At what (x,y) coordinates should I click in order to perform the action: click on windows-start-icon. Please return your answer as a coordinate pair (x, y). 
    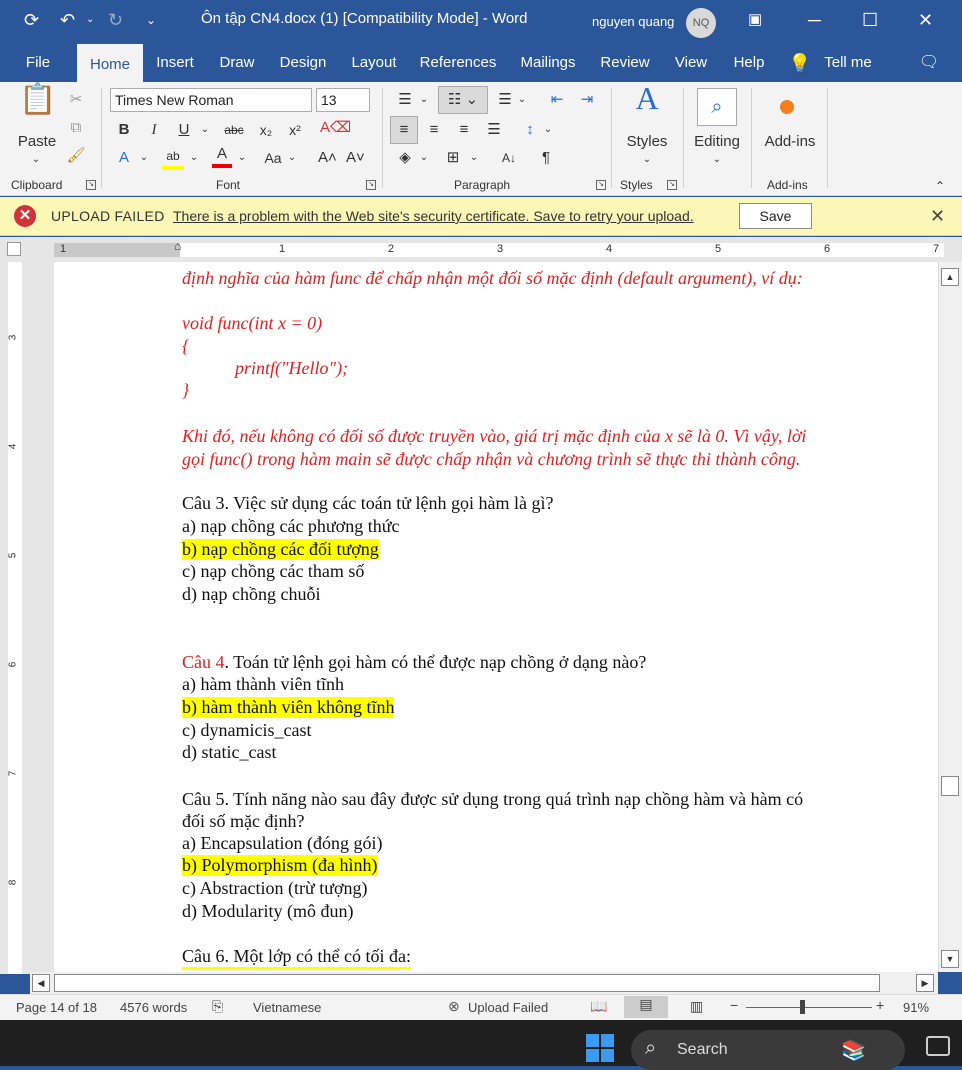
    Looking at the image, I should click on (600, 1048).